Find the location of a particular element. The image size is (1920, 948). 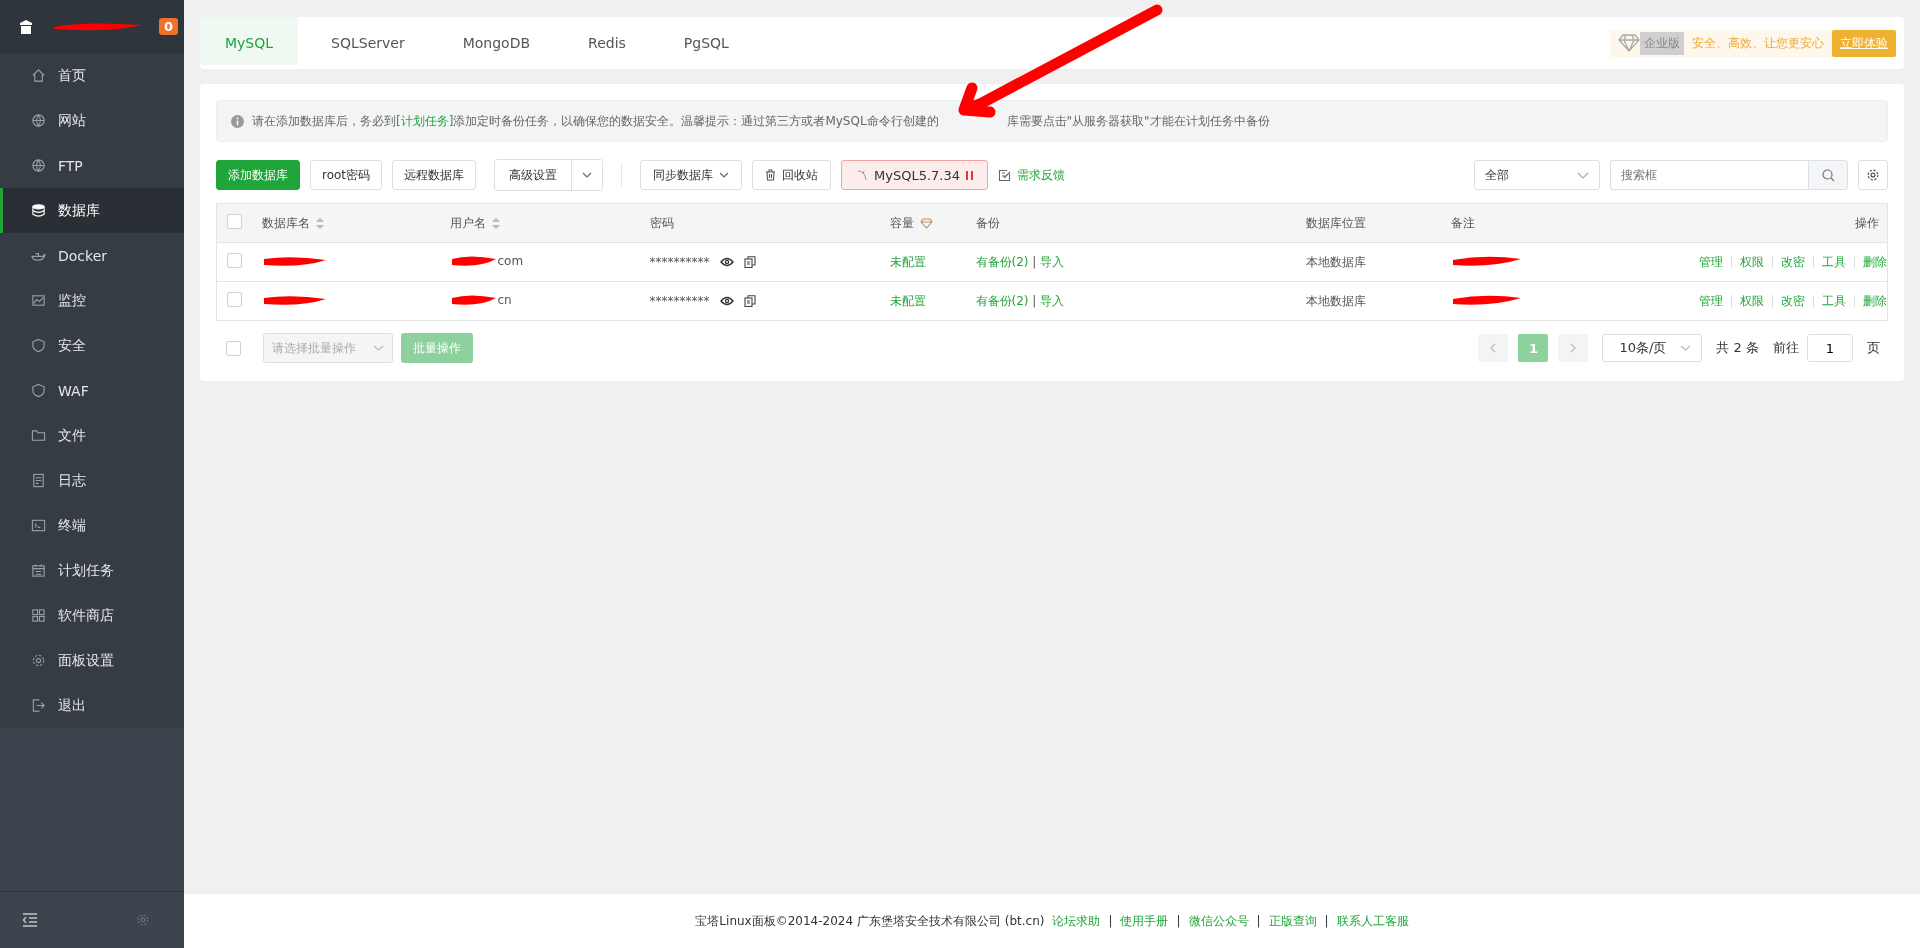

sidebar-item: 终端 is located at coordinates (92, 525).